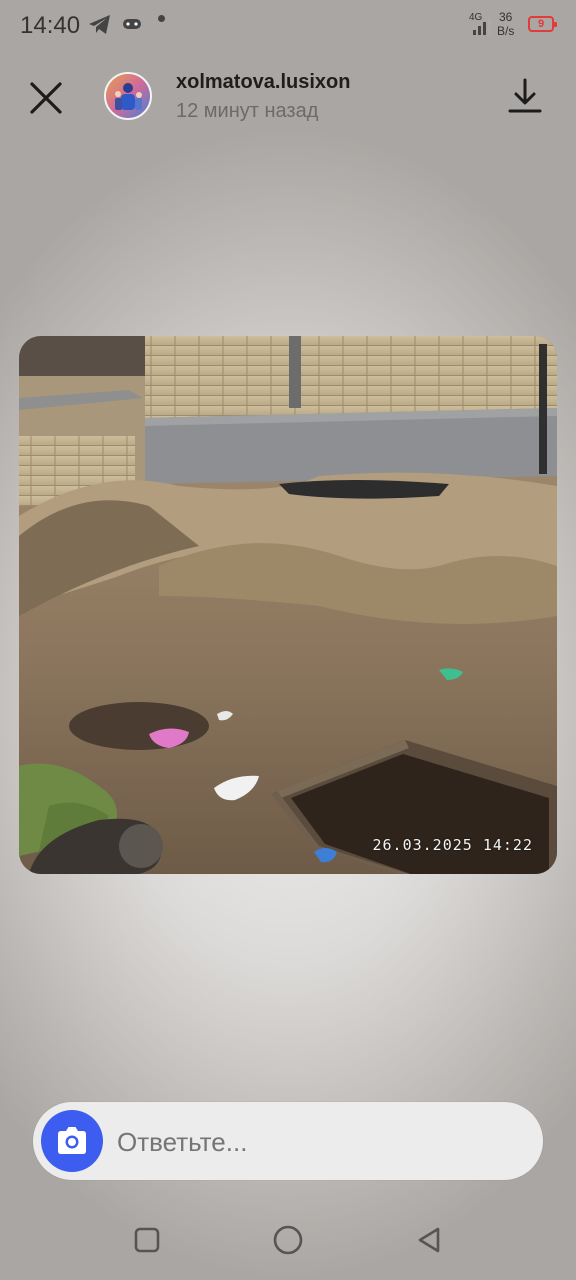 Image resolution: width=576 pixels, height=1280 pixels. I want to click on status-bar: 14:40 4G 36 B/s 9, so click(288, 25).